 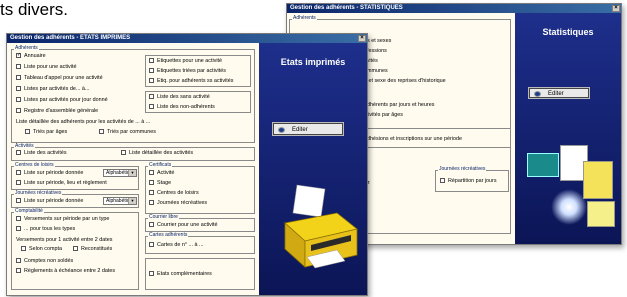 I want to click on courrier-group-label: Courrier libre, so click(x=163, y=217).